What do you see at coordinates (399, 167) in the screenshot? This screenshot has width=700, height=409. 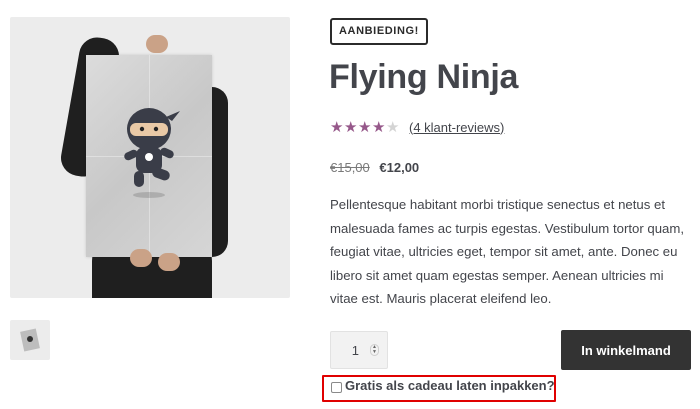 I see `sale-price: €12,00` at bounding box center [399, 167].